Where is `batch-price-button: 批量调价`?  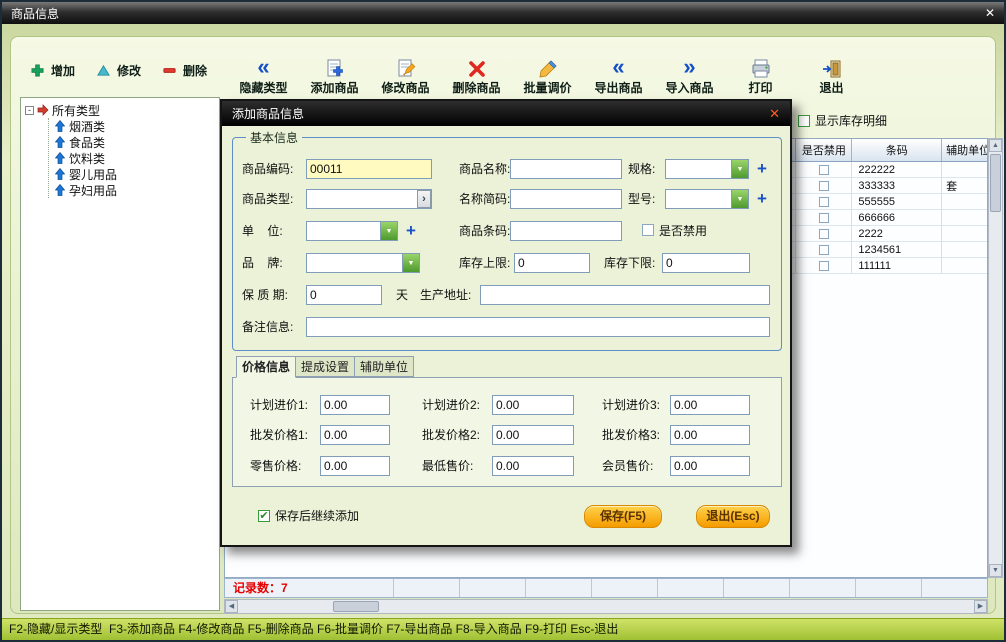
batch-price-button: 批量调价 is located at coordinates (547, 70).